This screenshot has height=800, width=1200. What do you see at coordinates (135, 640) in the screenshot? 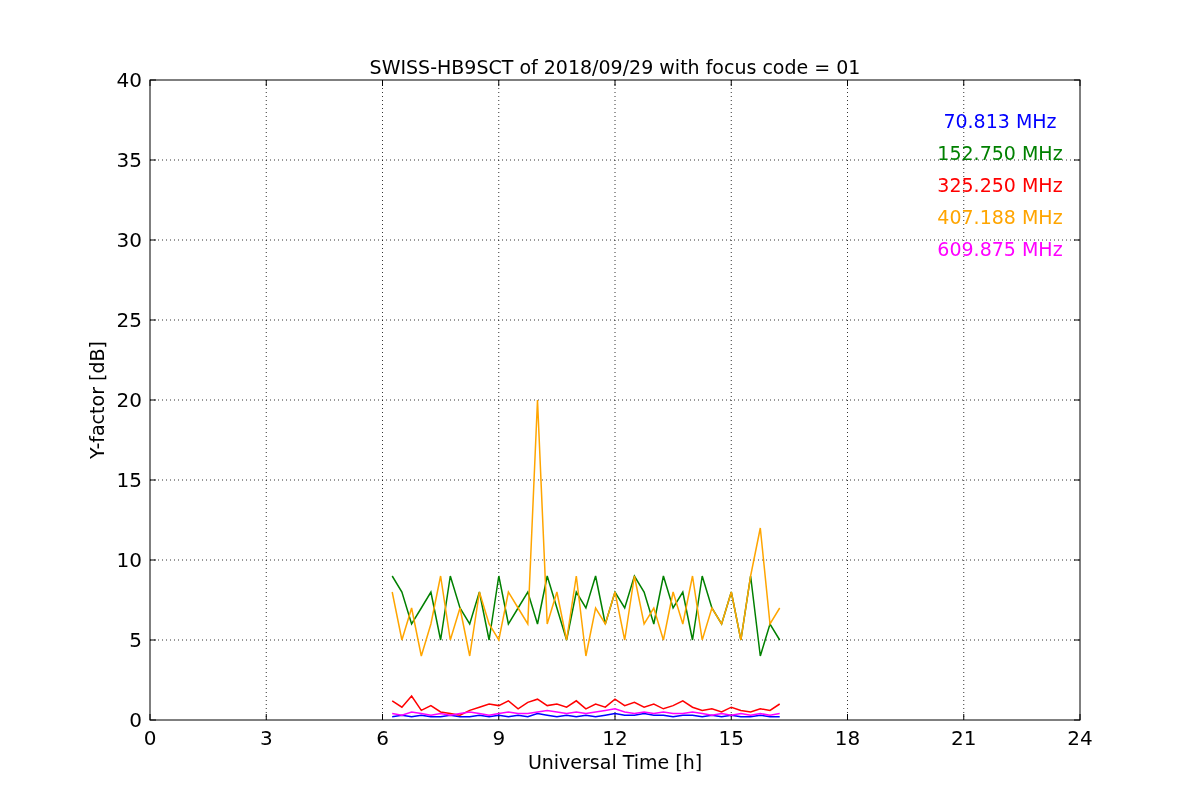
I see `y-tick-label: 5` at bounding box center [135, 640].